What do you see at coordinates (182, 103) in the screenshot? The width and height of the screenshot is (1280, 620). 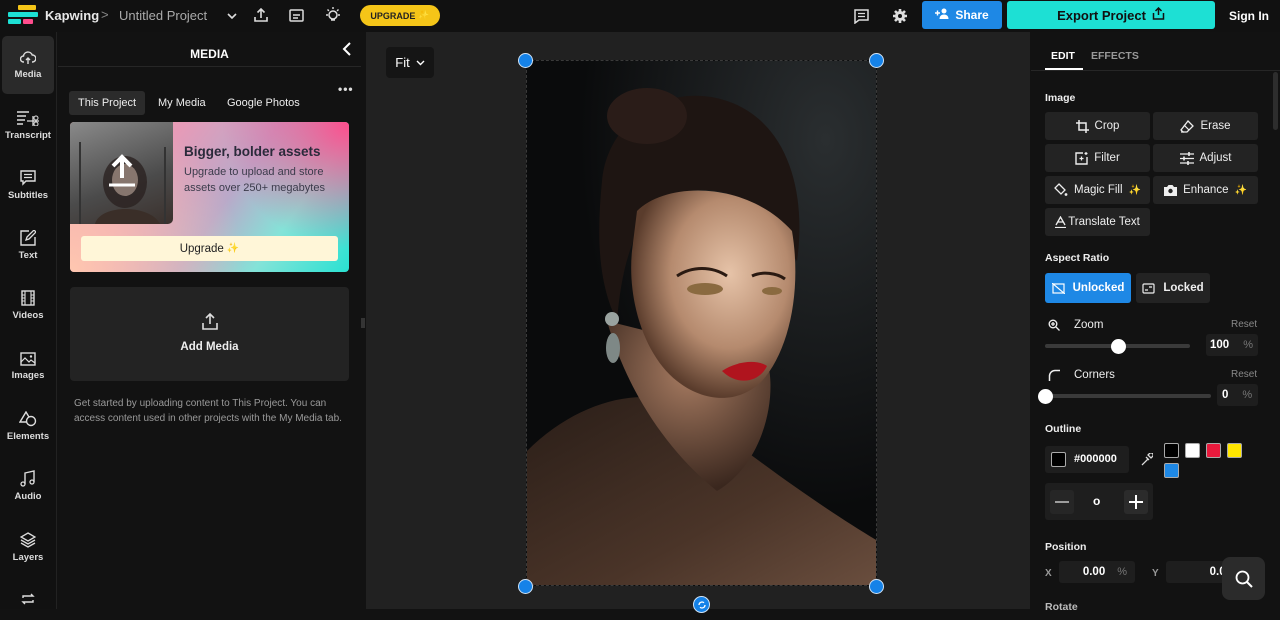 I see `tab-my-media: My Media` at bounding box center [182, 103].